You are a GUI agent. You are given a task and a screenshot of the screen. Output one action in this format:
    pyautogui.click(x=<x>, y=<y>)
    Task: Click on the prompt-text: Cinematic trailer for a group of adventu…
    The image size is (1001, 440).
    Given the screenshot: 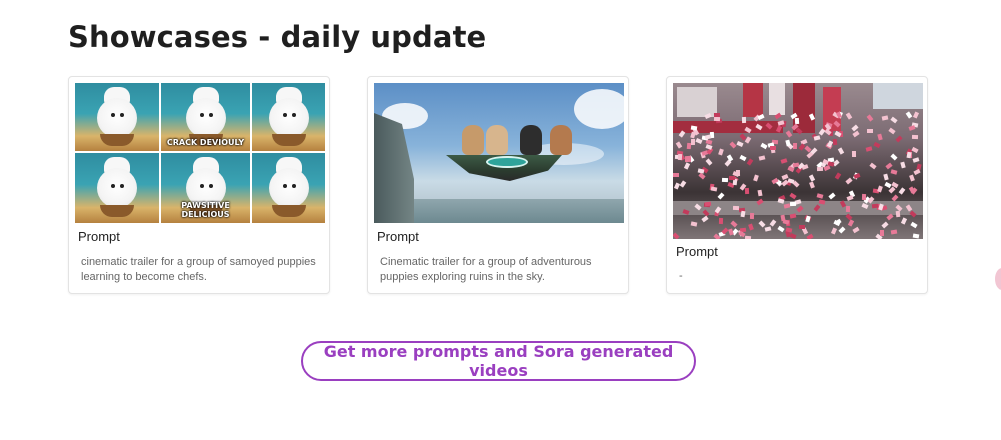 What is the action you would take?
    pyautogui.click(x=486, y=269)
    